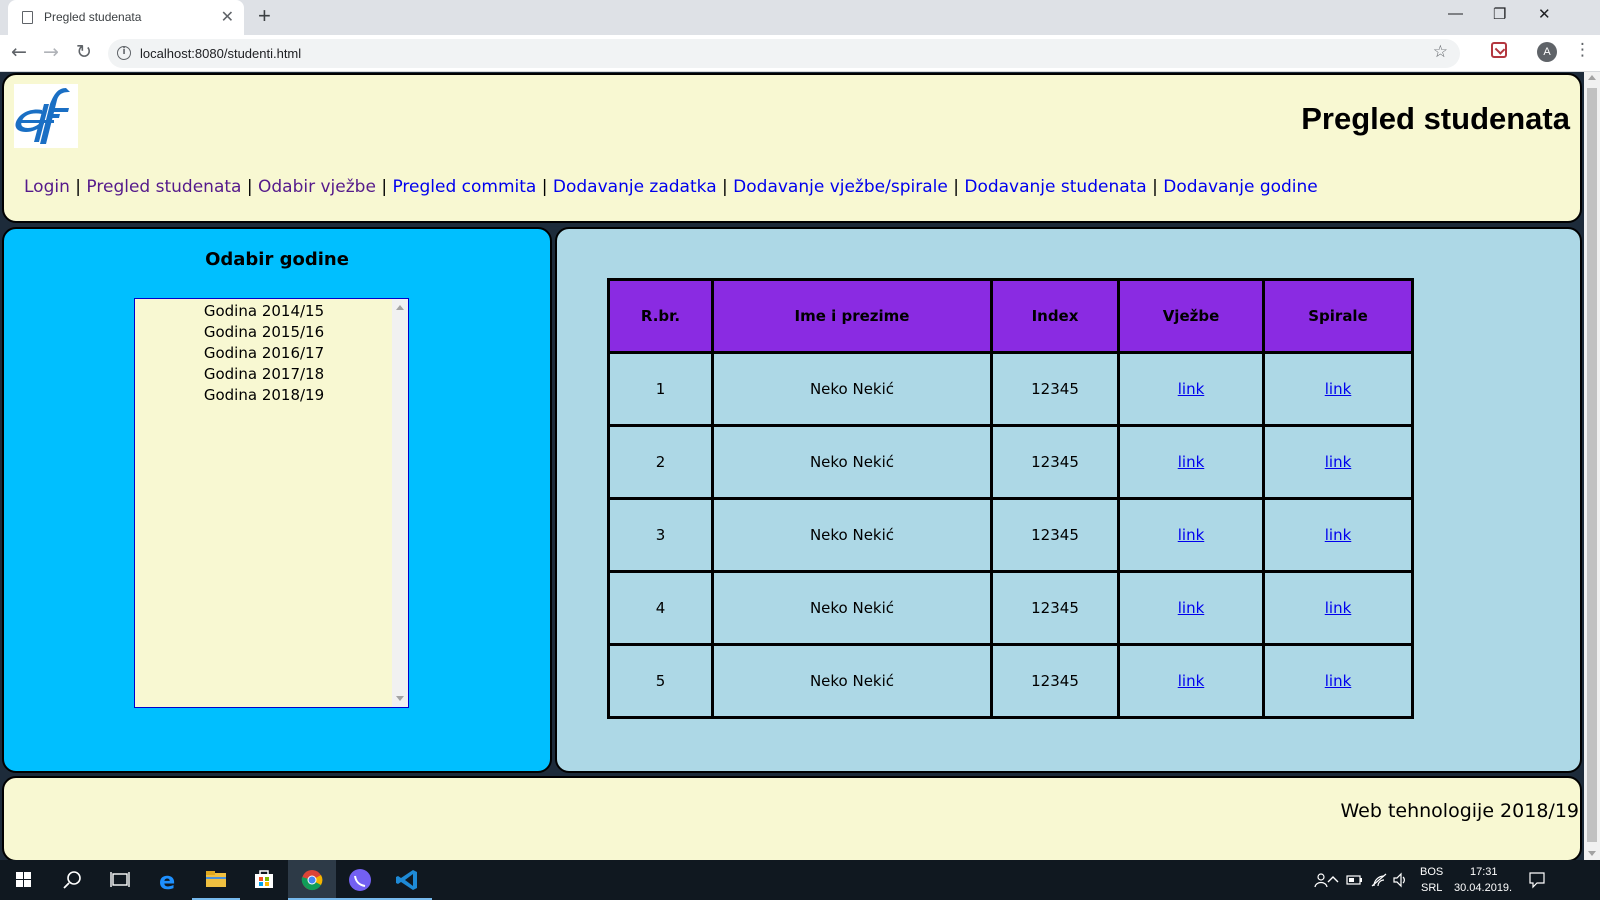  I want to click on restore-button: ❐, so click(1499, 14).